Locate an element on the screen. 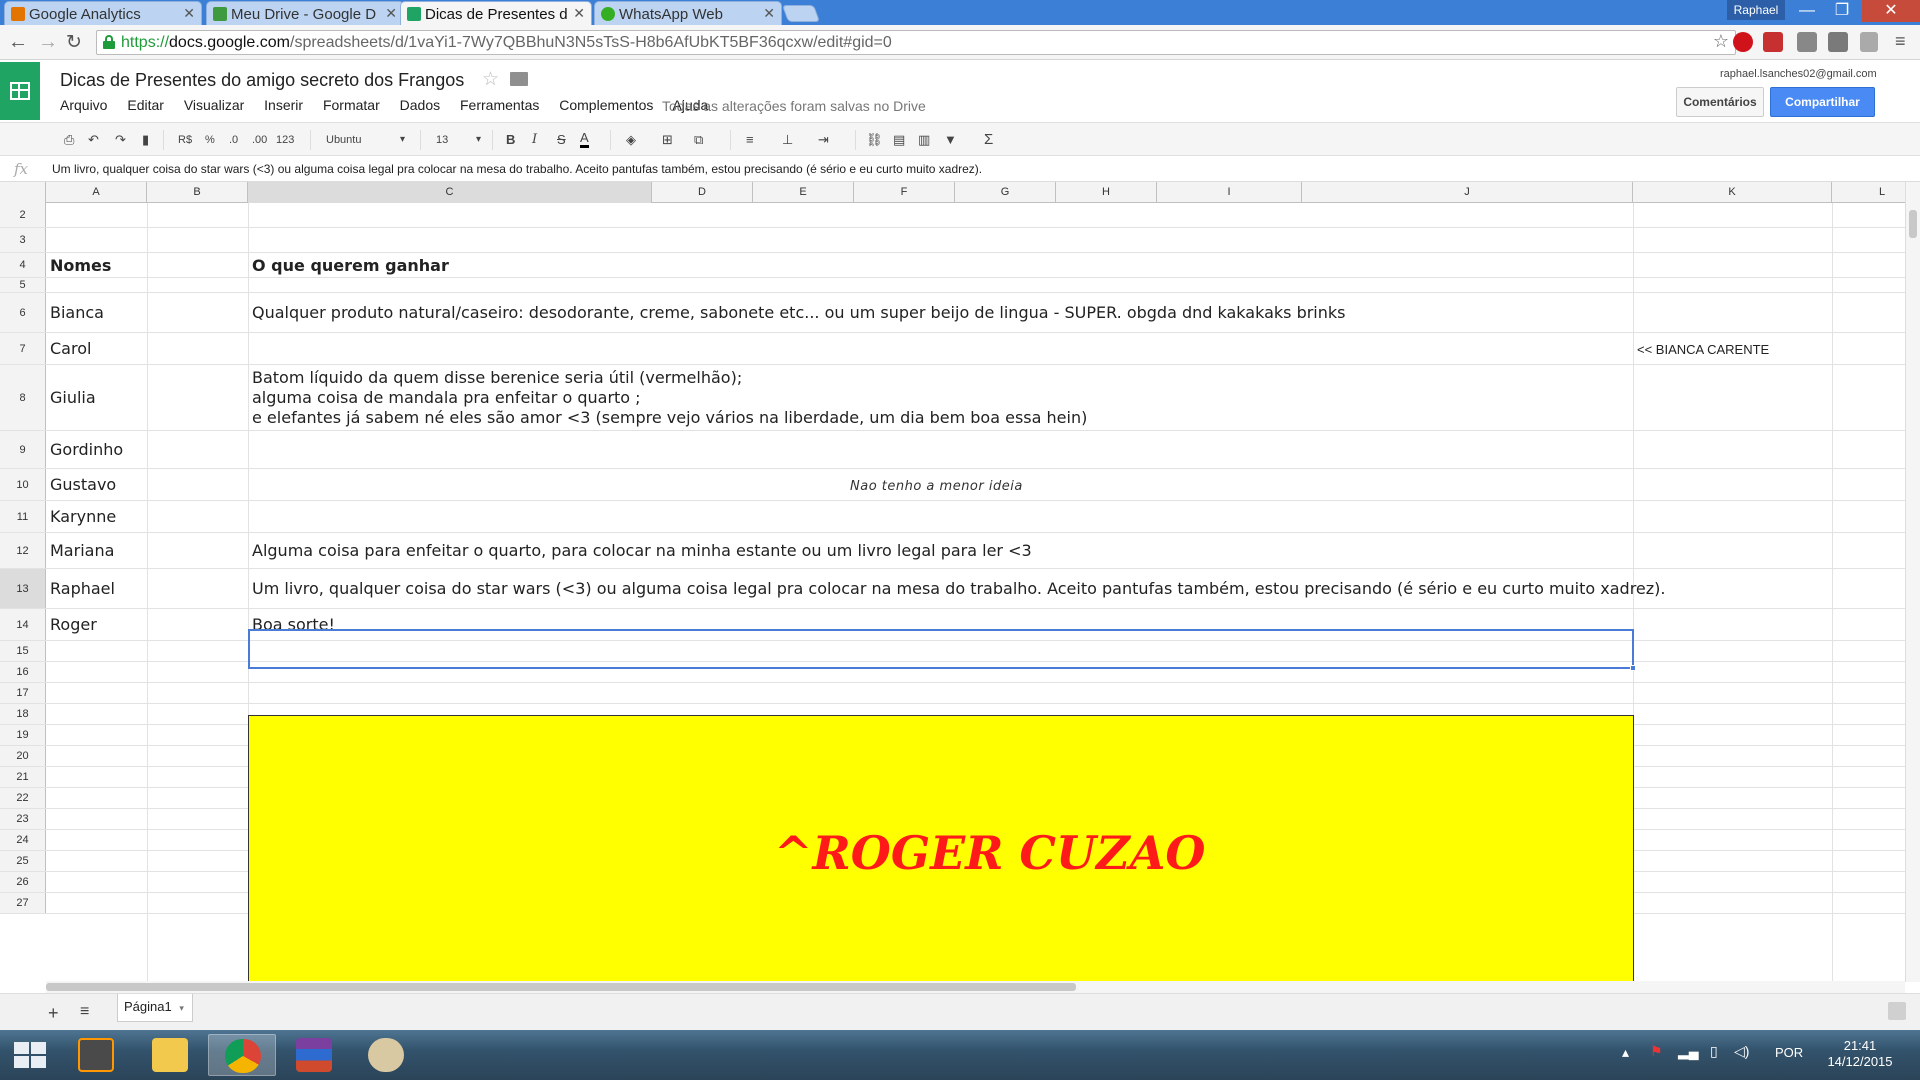 The width and height of the screenshot is (1920, 1080). menu-formatar: Formatar is located at coordinates (351, 105).